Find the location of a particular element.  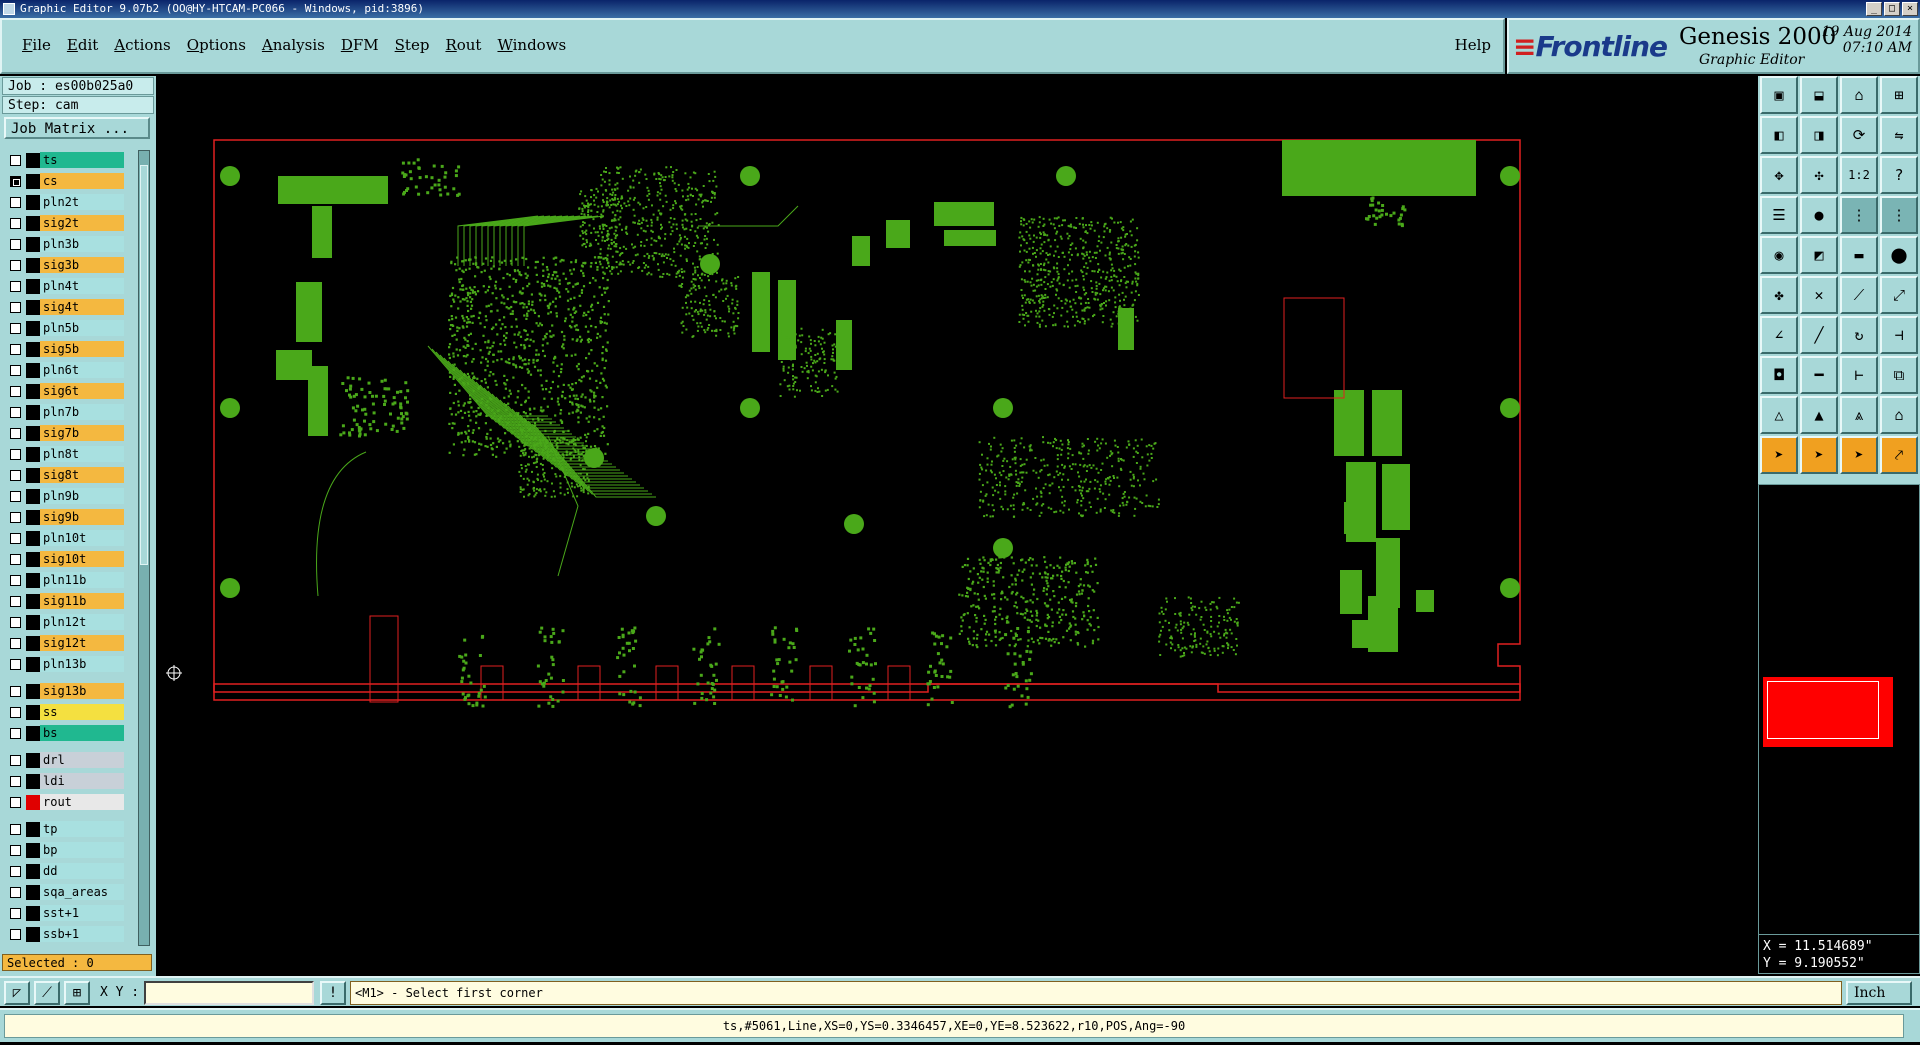

layer-row-cs: cs is located at coordinates (64, 181).